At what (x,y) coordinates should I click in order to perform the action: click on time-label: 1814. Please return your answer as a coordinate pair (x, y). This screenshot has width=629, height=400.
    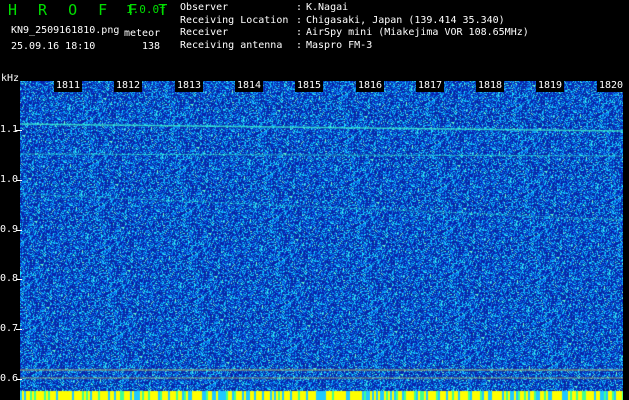
    Looking at the image, I should click on (249, 85).